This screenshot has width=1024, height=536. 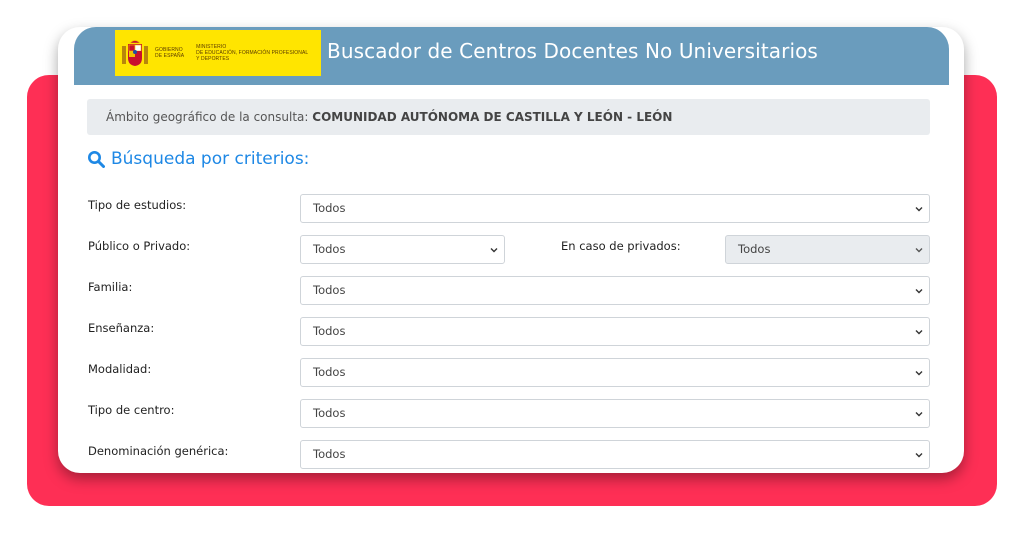 What do you see at coordinates (96, 159) in the screenshot?
I see `search-icon` at bounding box center [96, 159].